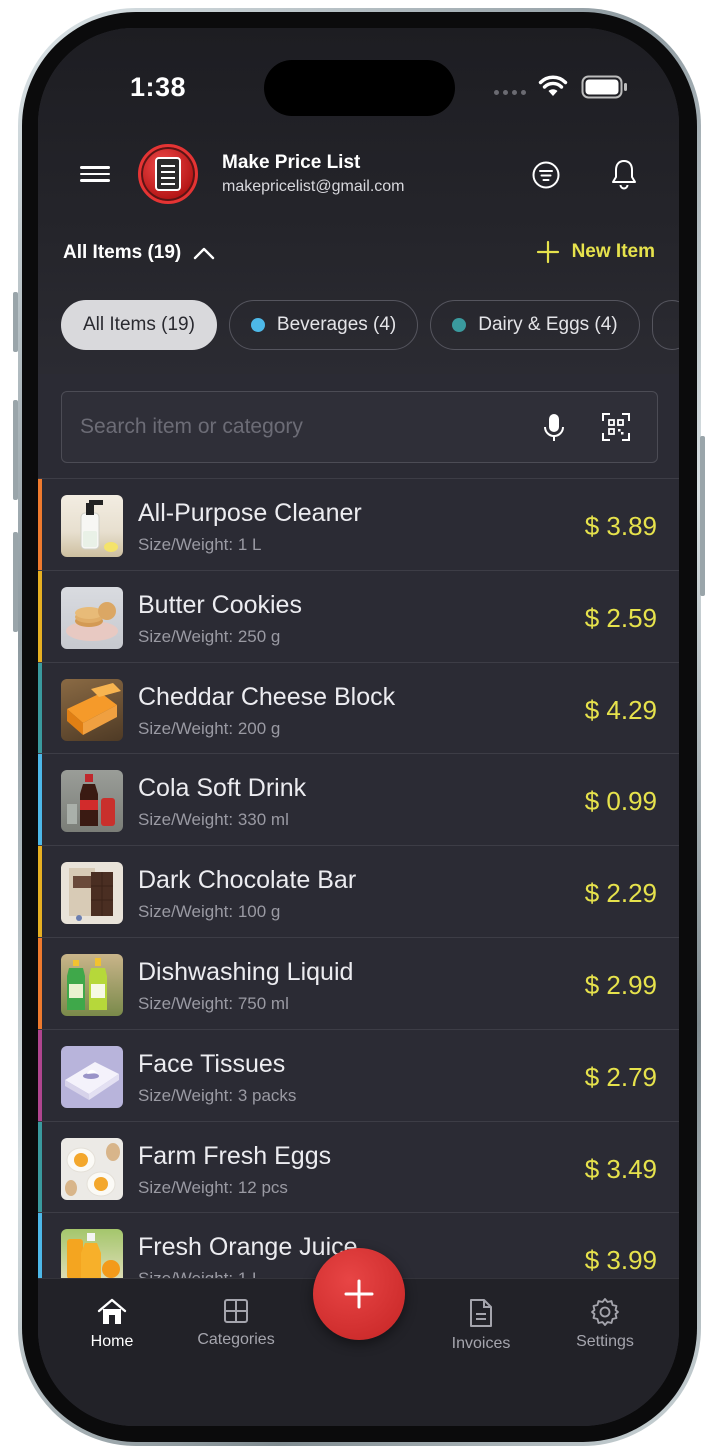 Image resolution: width=717 pixels, height=1454 pixels. What do you see at coordinates (358, 1074) in the screenshot?
I see `list-item: Face Tissues Size/Weight: 3 packs $ 2.79` at bounding box center [358, 1074].